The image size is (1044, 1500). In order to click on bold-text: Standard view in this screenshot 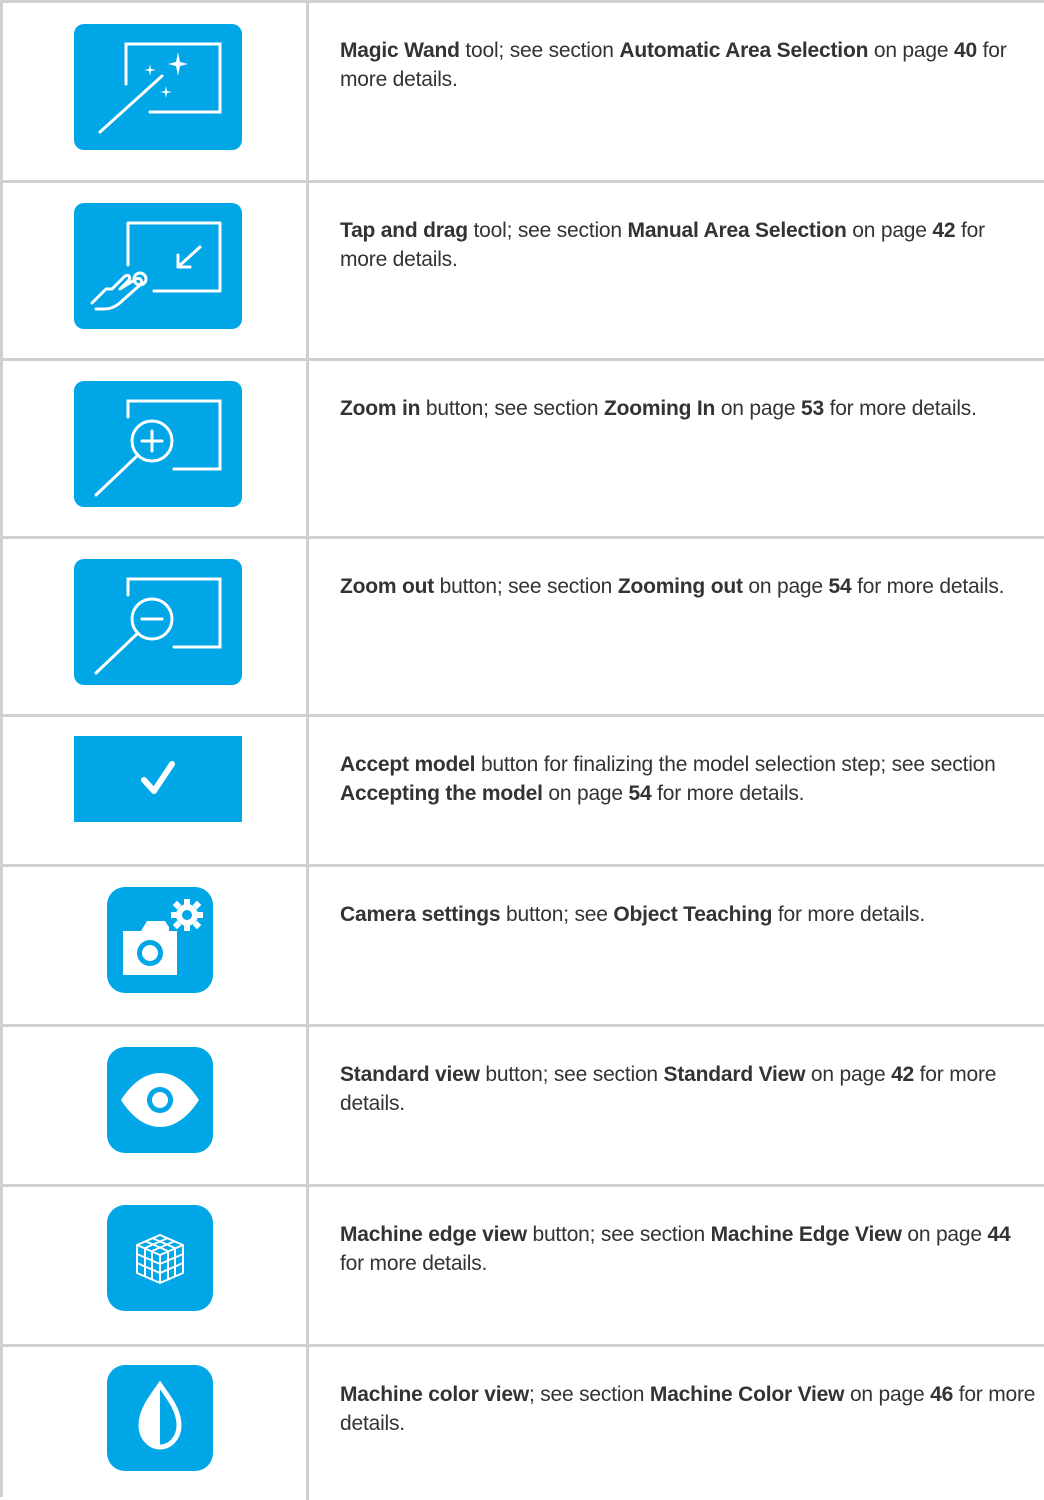, I will do `click(410, 1074)`.